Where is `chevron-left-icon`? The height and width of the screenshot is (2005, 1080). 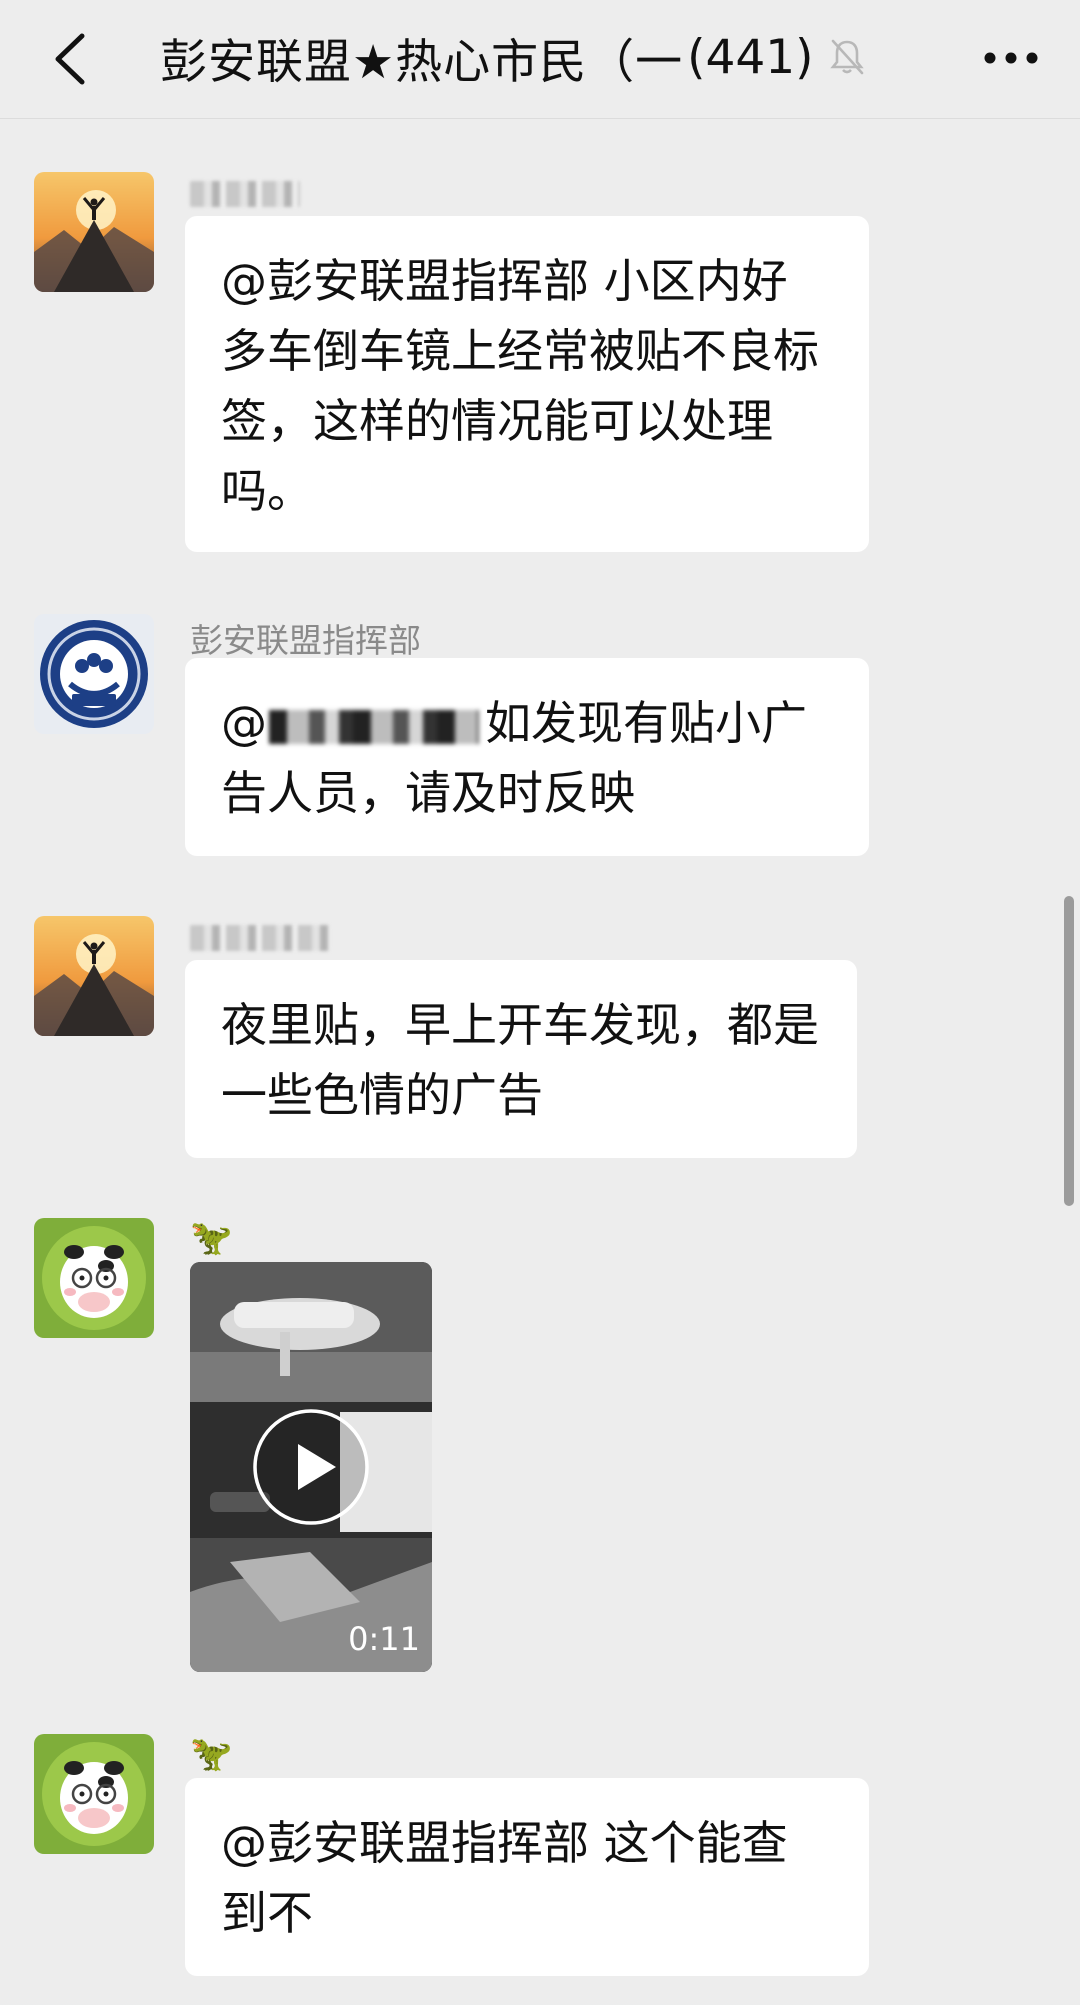
chevron-left-icon is located at coordinates (70, 59).